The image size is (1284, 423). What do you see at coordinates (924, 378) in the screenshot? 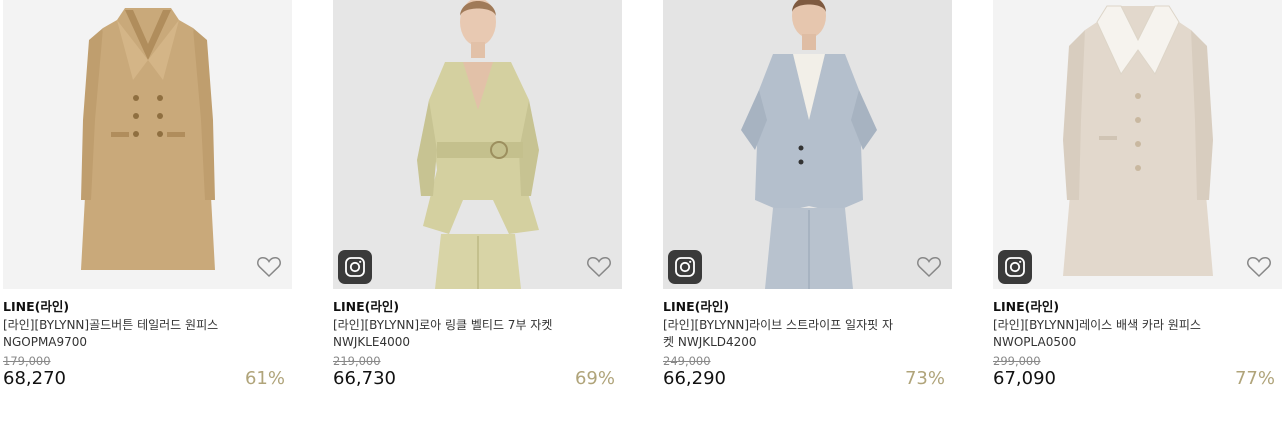
I see `discount-rate: 73%` at bounding box center [924, 378].